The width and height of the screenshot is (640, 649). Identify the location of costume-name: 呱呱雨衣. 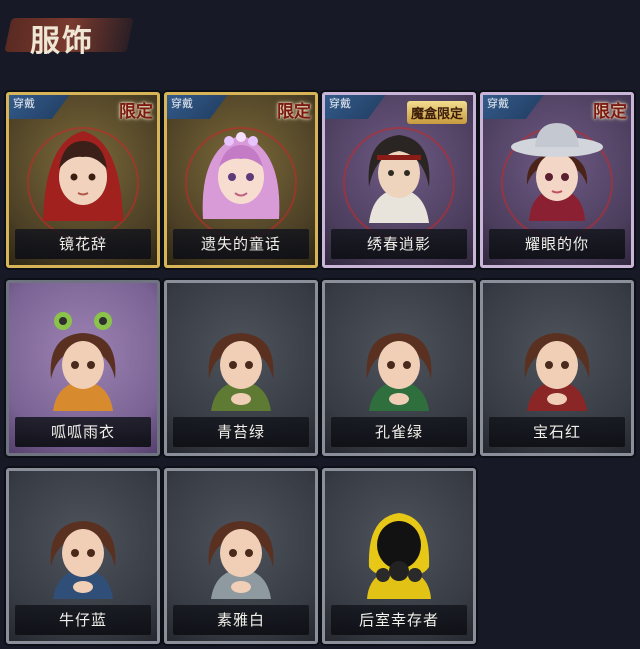
(83, 432).